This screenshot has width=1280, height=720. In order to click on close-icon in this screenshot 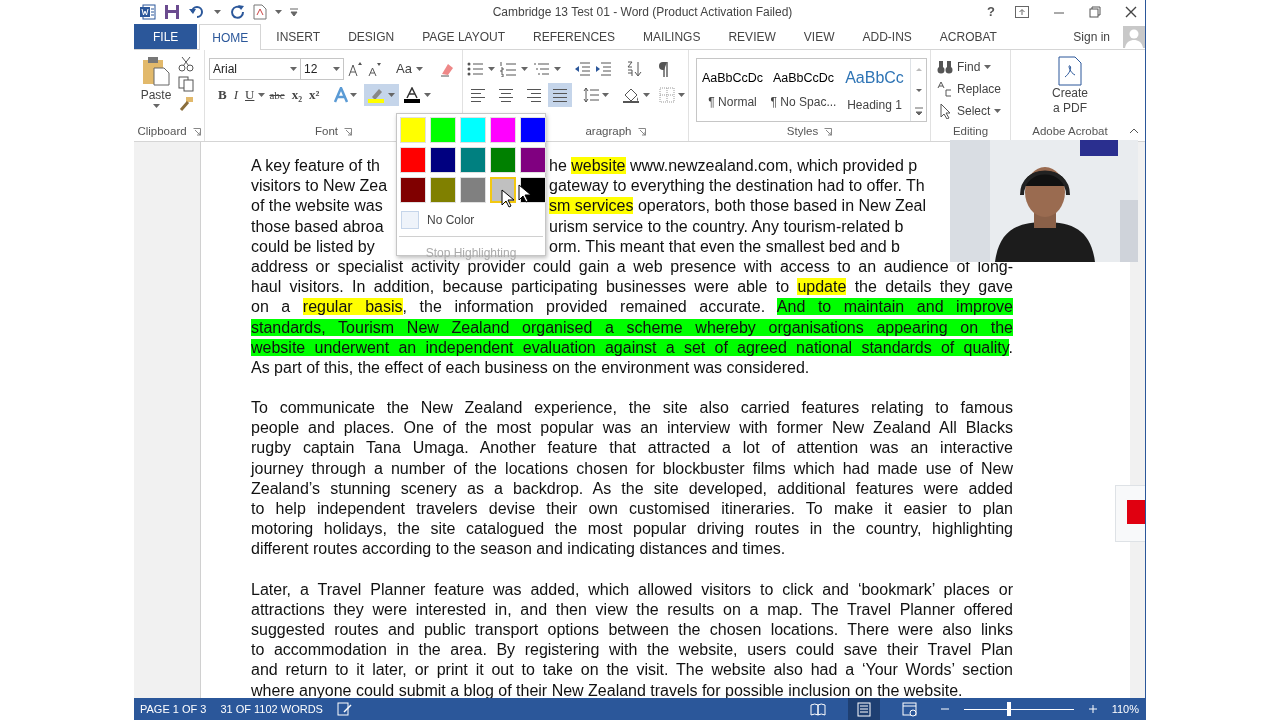, I will do `click(1131, 12)`.